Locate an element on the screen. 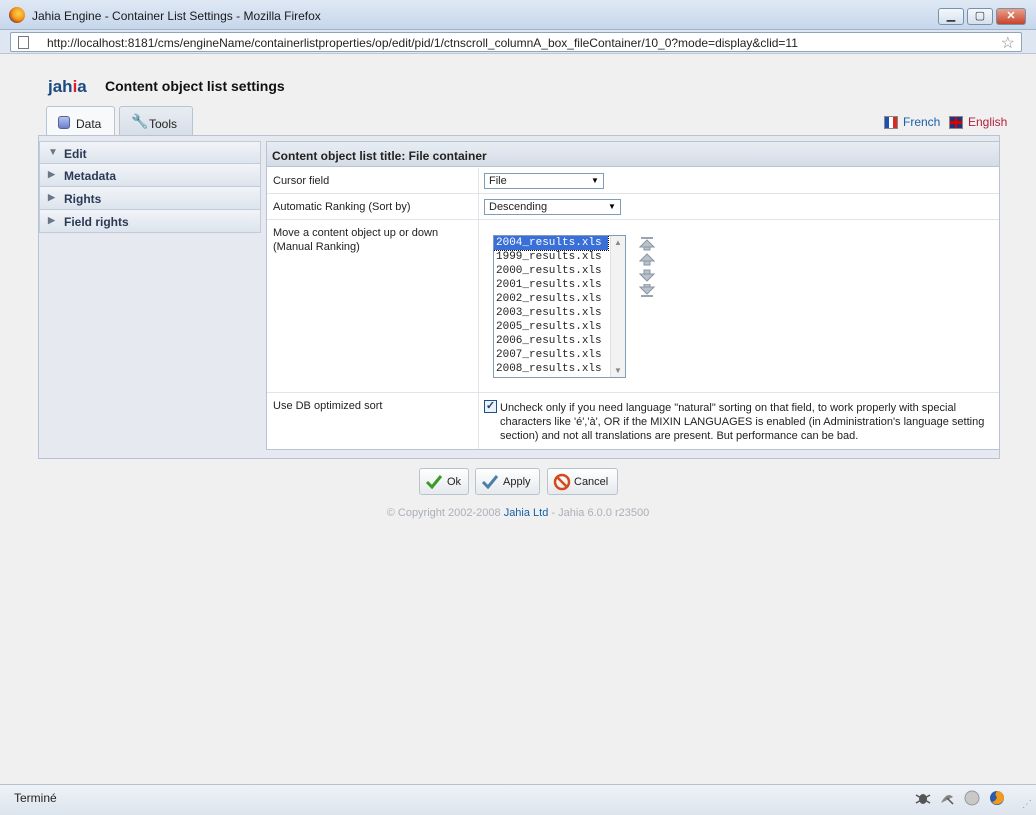 This screenshot has height=815, width=1036. list-item: 2001_results.xls is located at coordinates (551, 285).